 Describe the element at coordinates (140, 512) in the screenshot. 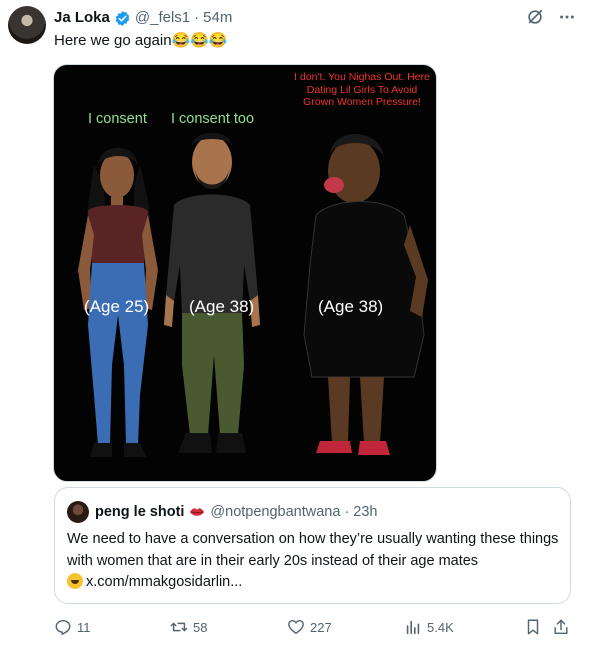

I see `quoted-name: peng le shoti` at that location.